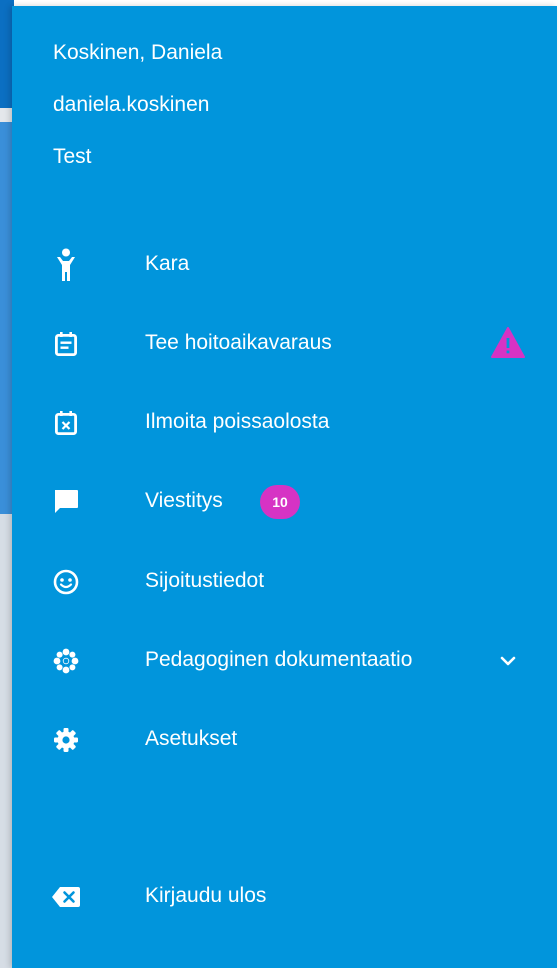 This screenshot has width=560, height=968. Describe the element at coordinates (284, 897) in the screenshot. I see `logout-button: Kirjaudu ulos` at that location.